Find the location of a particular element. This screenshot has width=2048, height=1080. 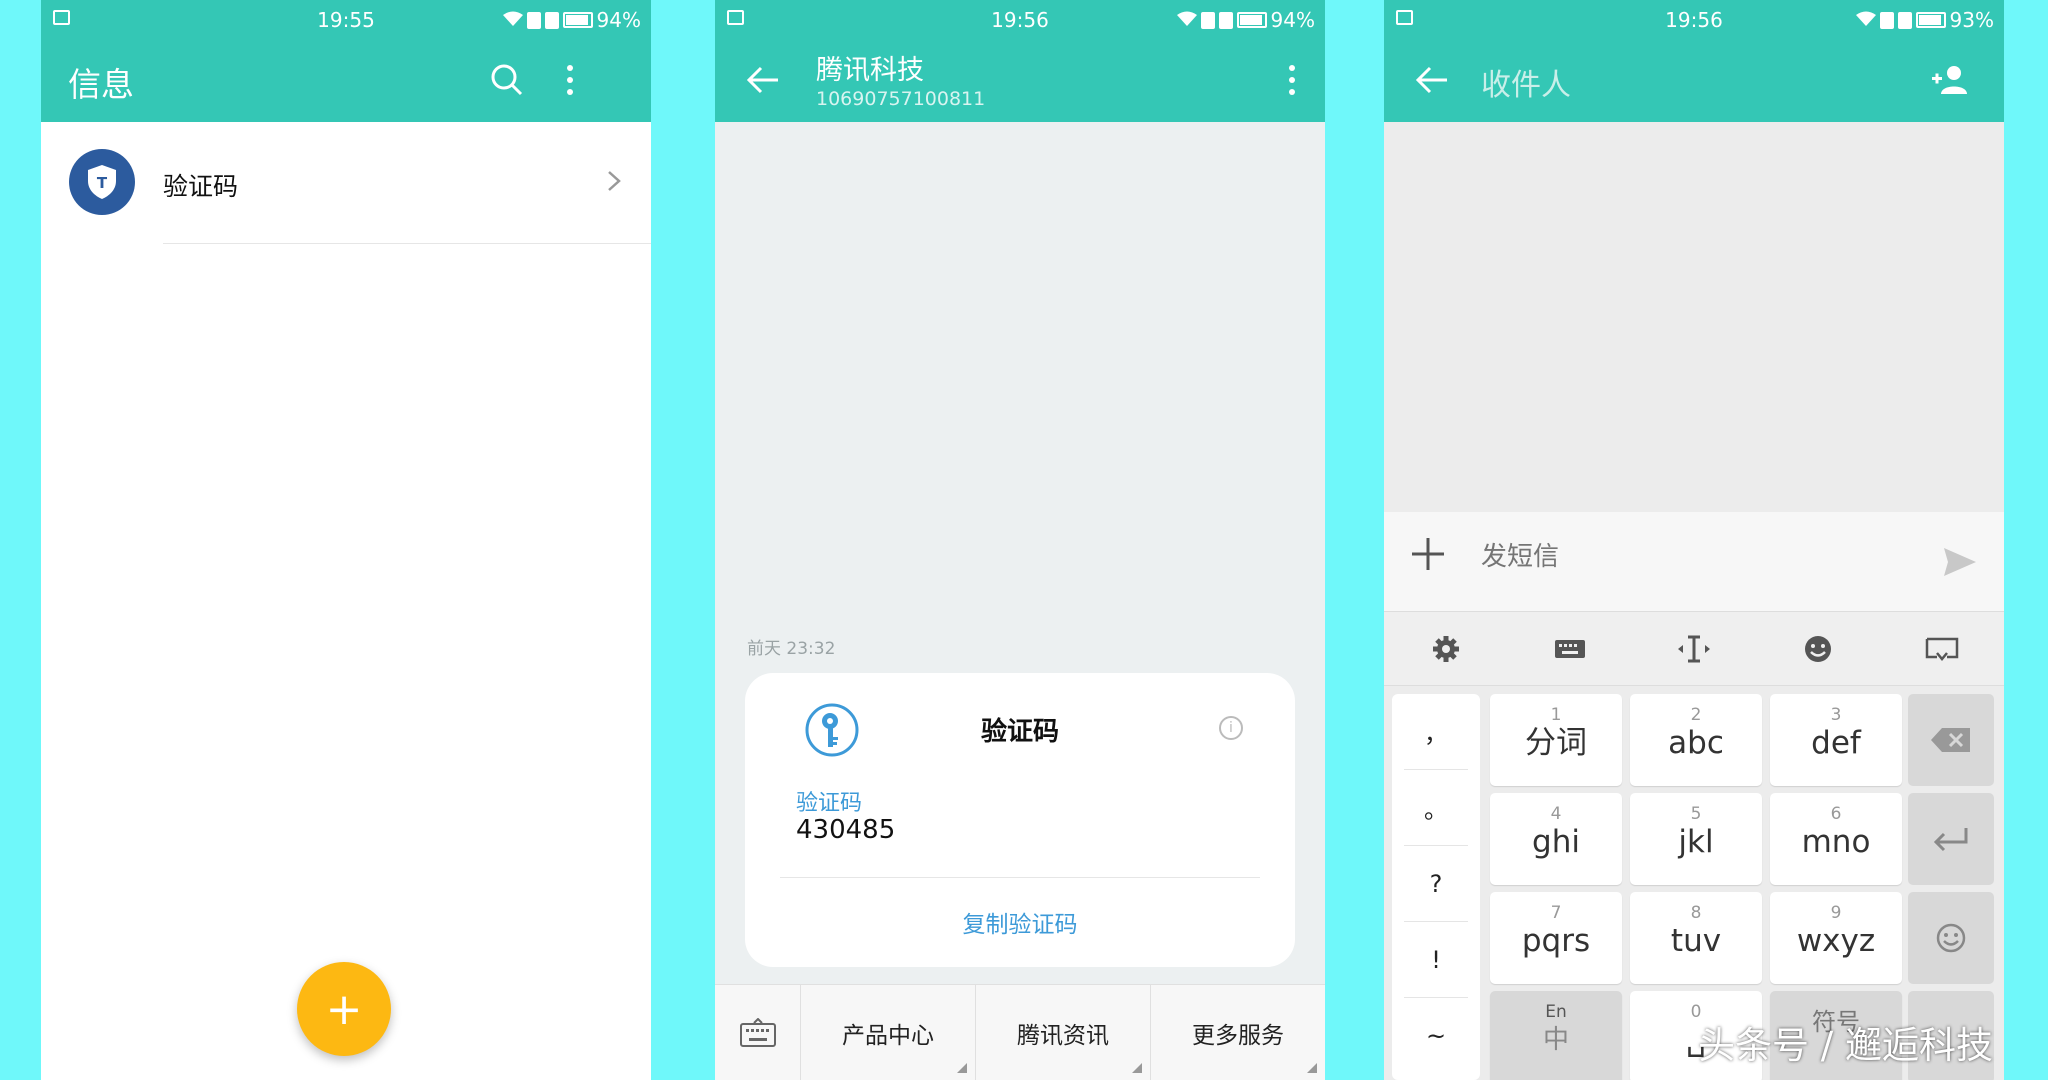

svg-text: T is located at coordinates (102, 183).